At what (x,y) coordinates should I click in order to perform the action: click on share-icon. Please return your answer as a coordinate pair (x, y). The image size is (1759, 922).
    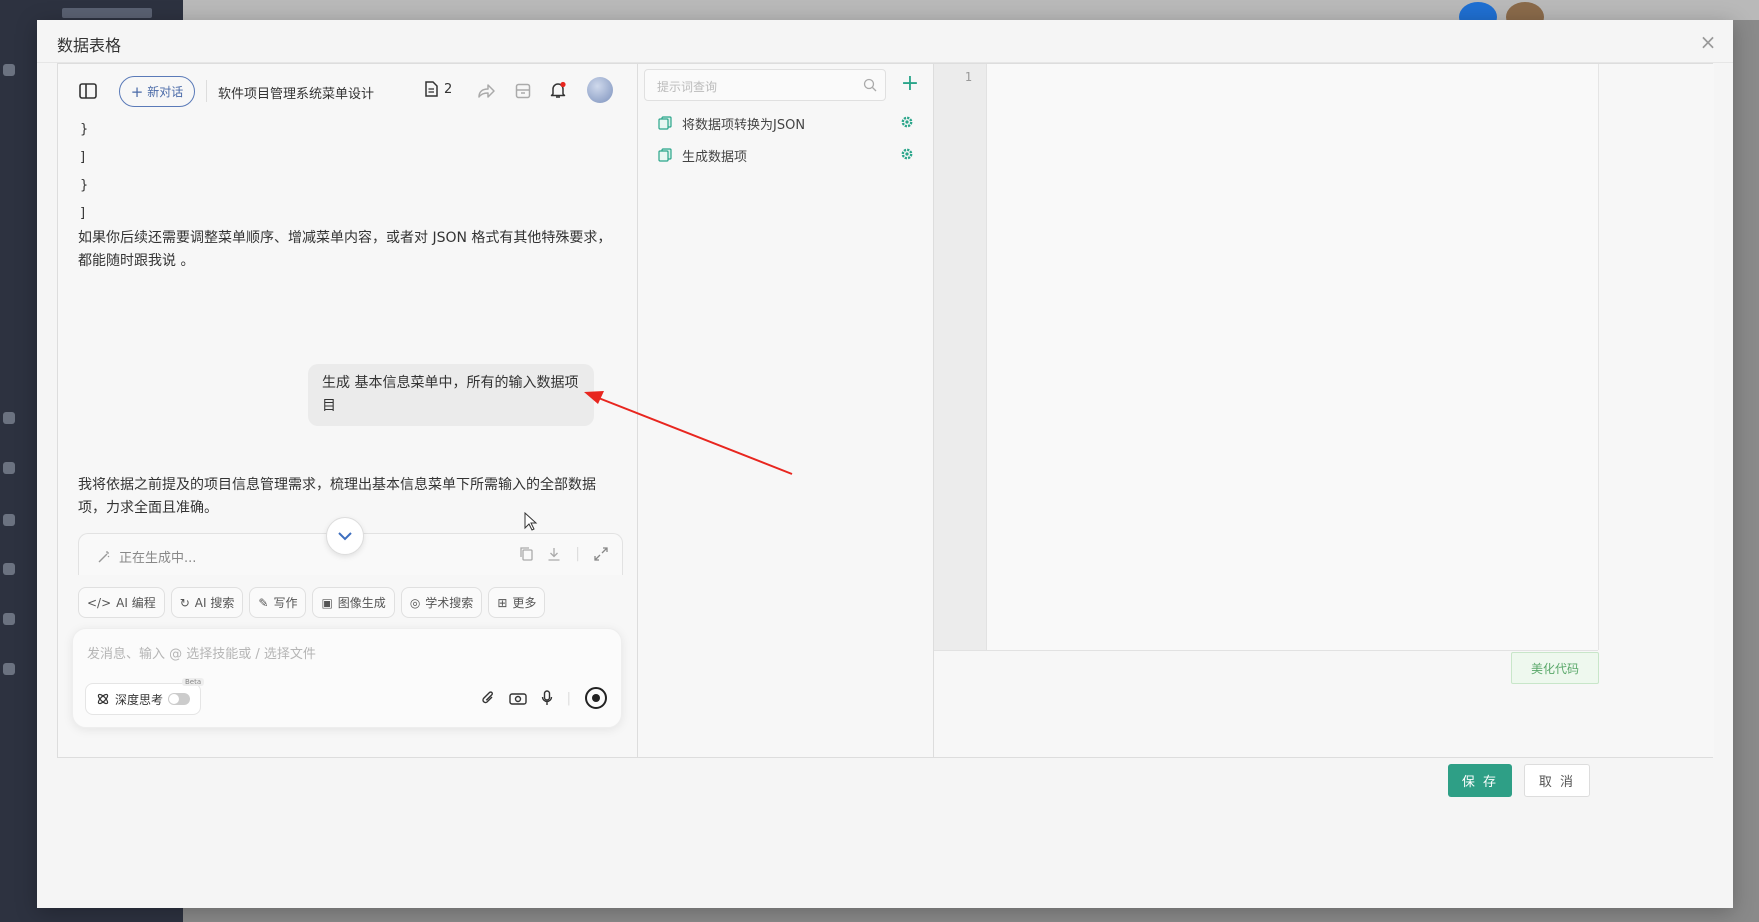
    Looking at the image, I should click on (487, 91).